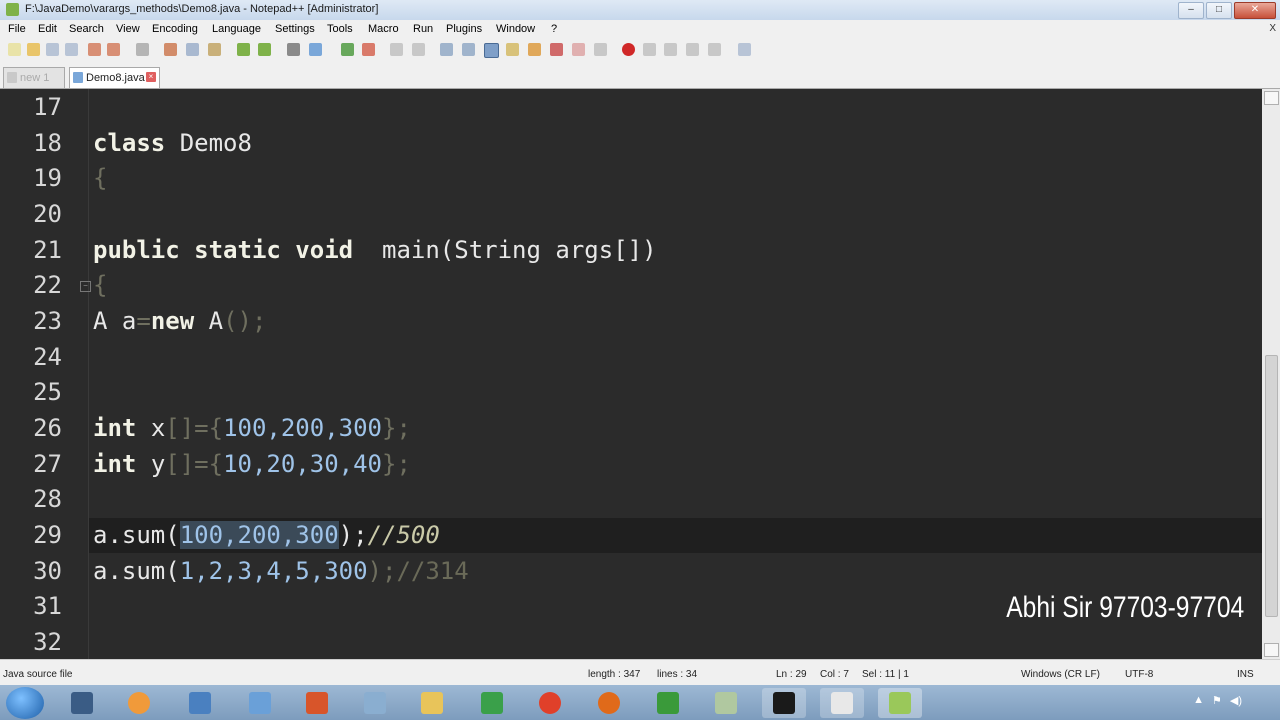 Image resolution: width=1280 pixels, height=720 pixels. What do you see at coordinates (340, 29) in the screenshot?
I see `menu-tools: Tools` at bounding box center [340, 29].